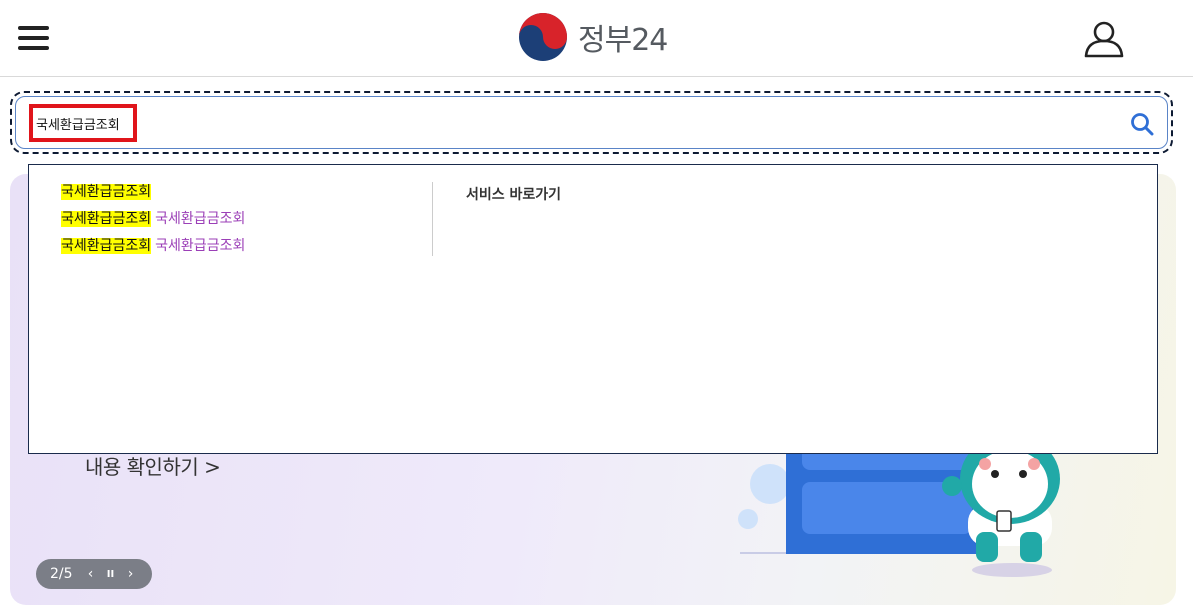 The height and width of the screenshot is (609, 1193). I want to click on logo: 정부24, so click(593, 37).